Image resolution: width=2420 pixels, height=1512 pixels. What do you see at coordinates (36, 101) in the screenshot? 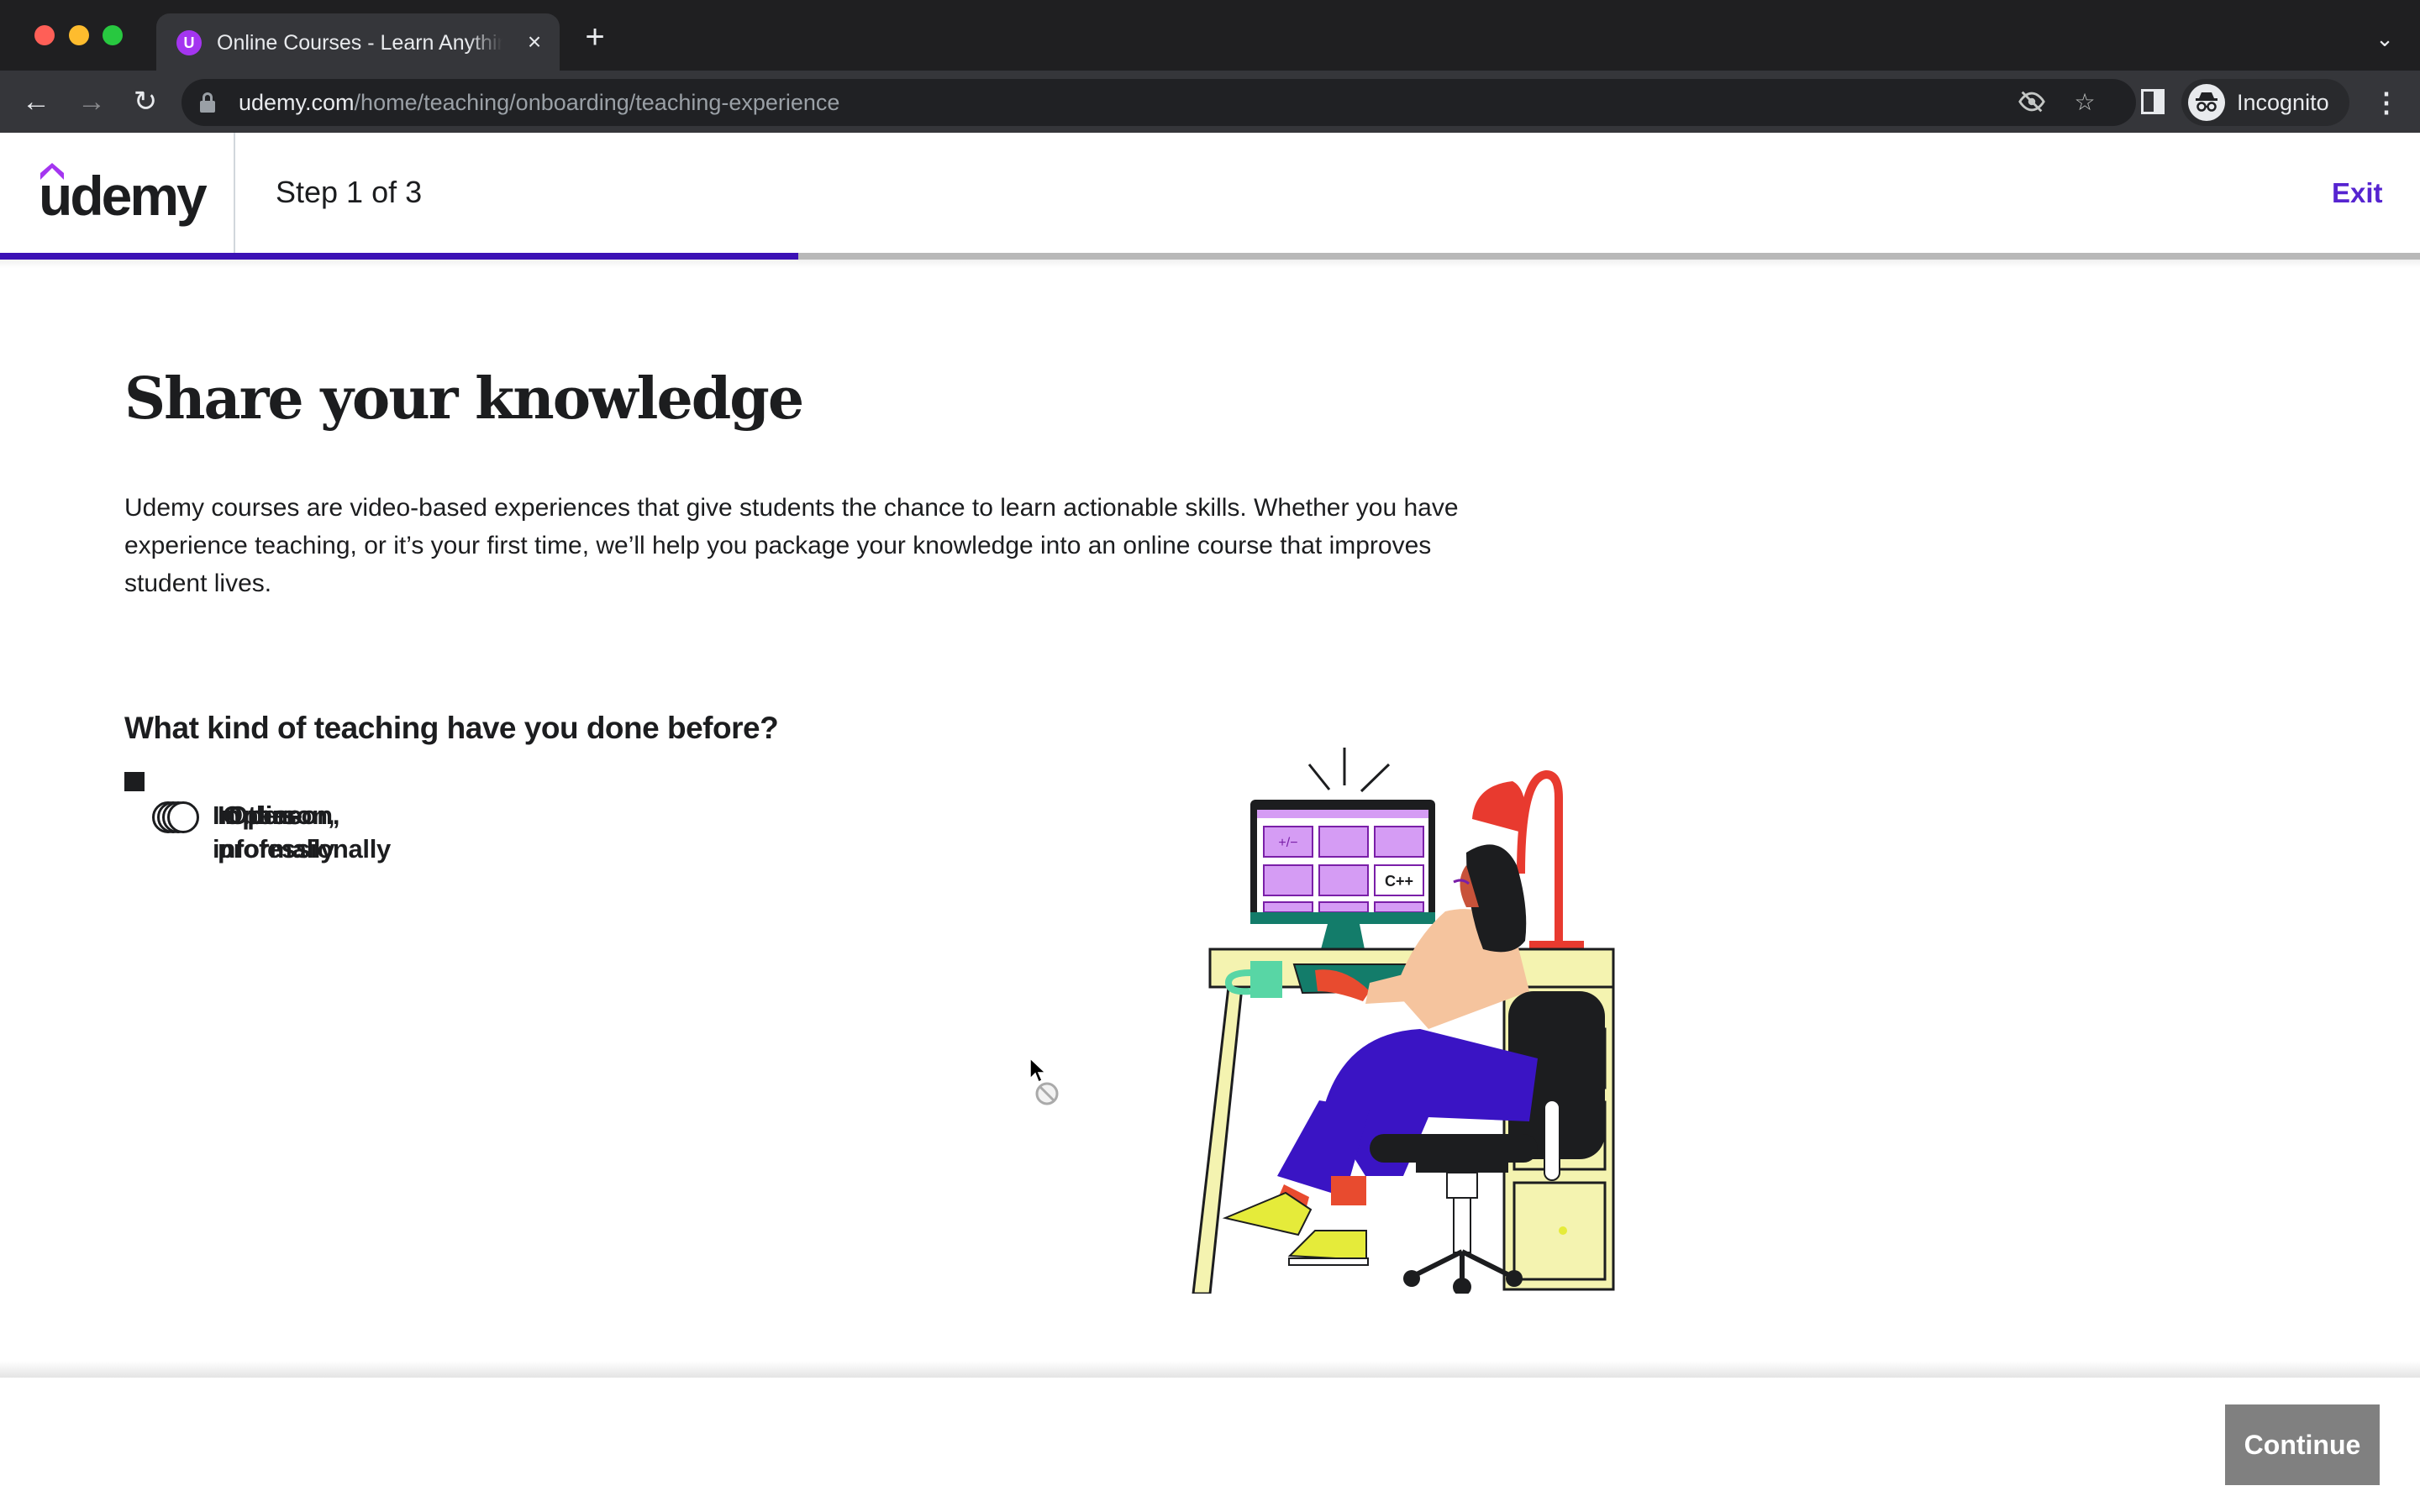
I see `back-arrow-icon: ←` at bounding box center [36, 101].